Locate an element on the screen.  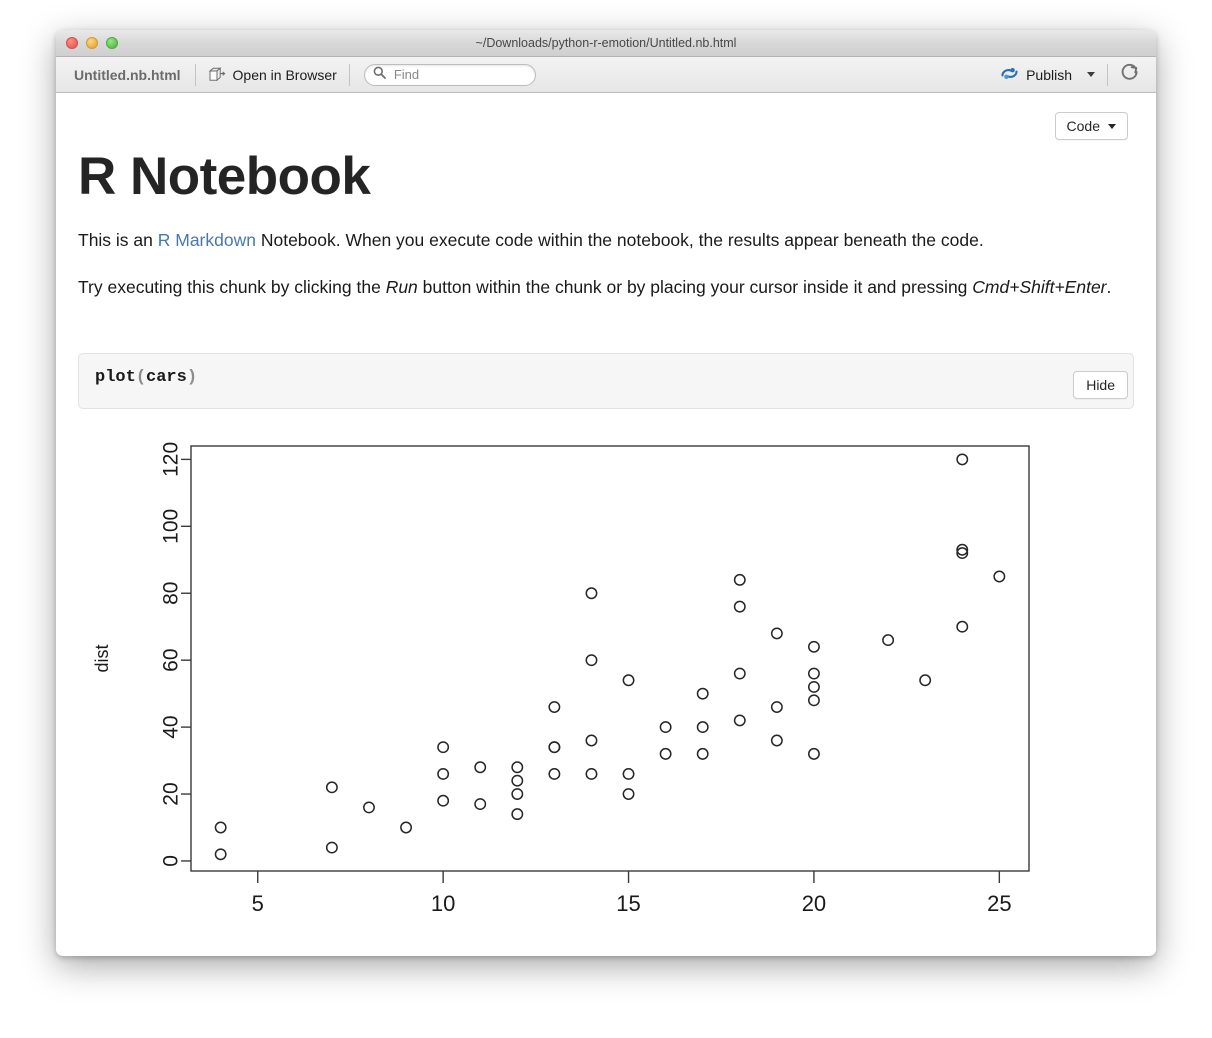
refresh-icon is located at coordinates (1130, 74).